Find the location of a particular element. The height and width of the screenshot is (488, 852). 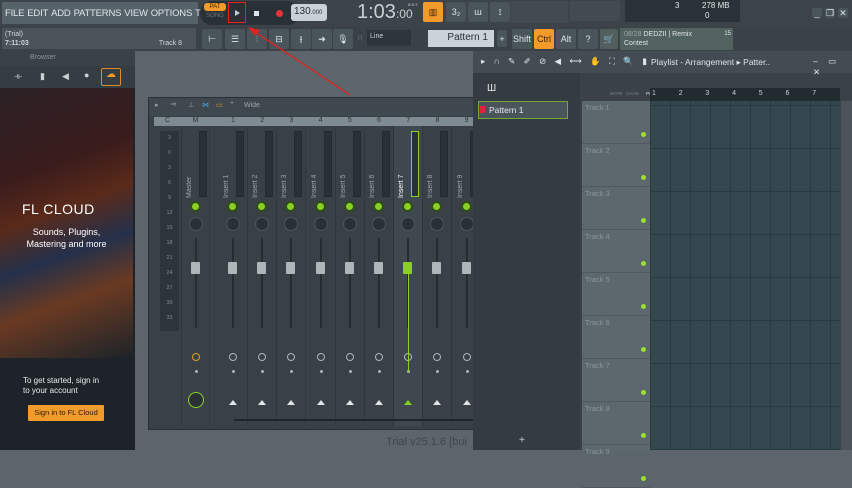

timeline-ruler: 1 2 3 4 5 6 7 is located at coordinates (745, 94).